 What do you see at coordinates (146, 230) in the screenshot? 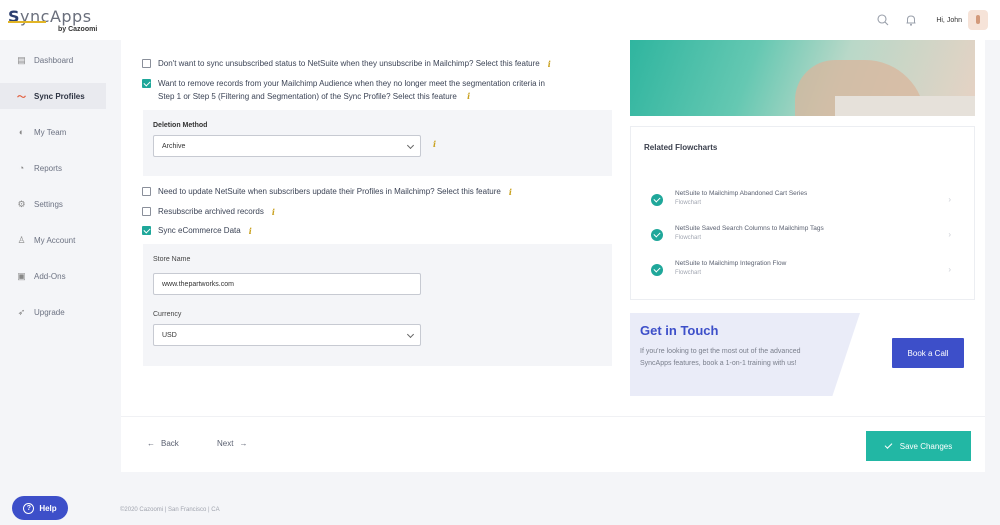
I see `ecommerce-checkbox` at bounding box center [146, 230].